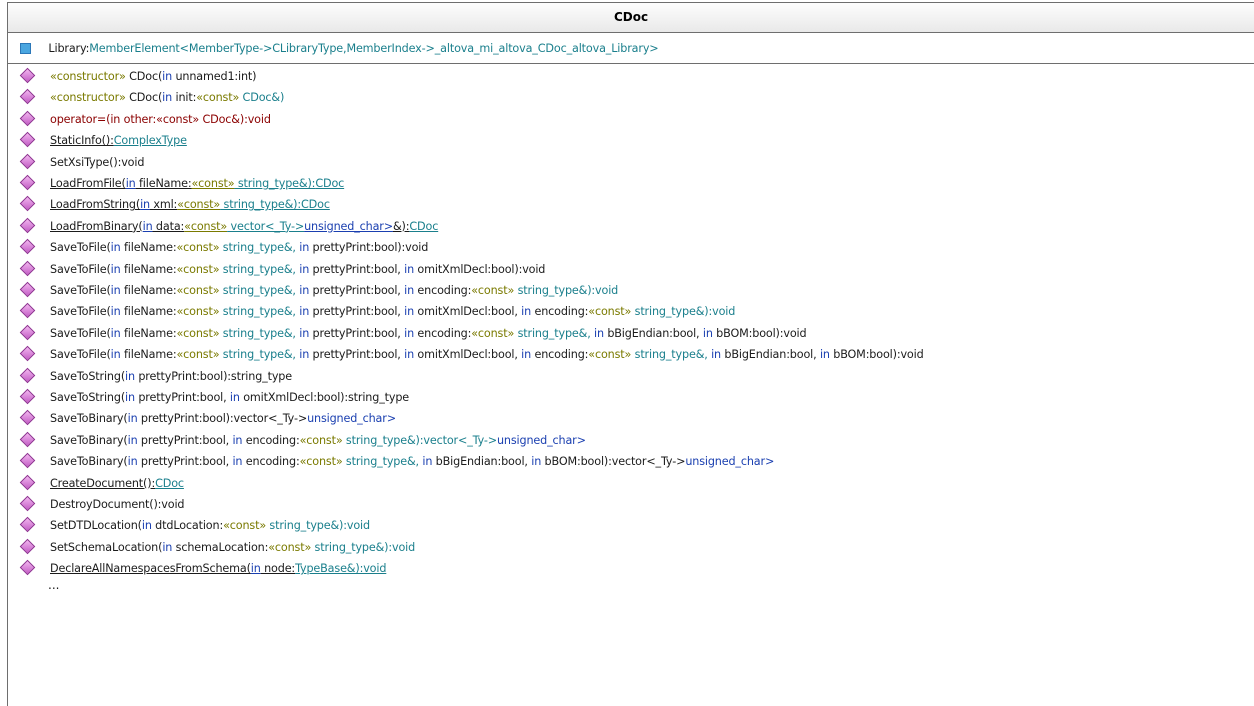  What do you see at coordinates (363, 547) in the screenshot?
I see `operation-text-part: string_type&):void` at bounding box center [363, 547].